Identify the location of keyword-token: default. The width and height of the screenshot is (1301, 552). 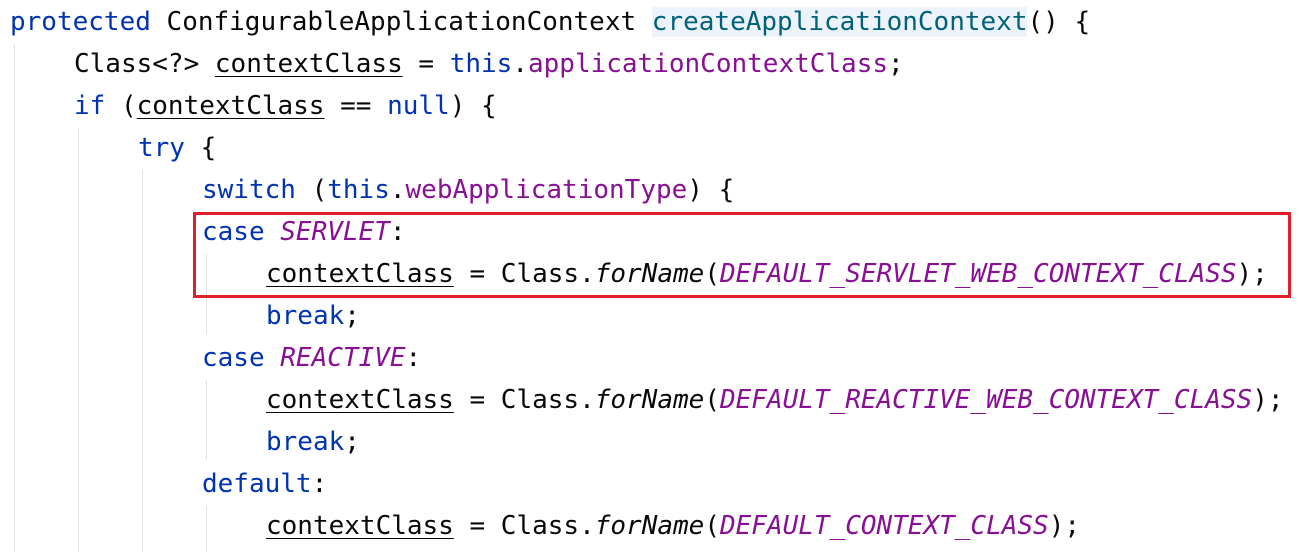
(257, 484).